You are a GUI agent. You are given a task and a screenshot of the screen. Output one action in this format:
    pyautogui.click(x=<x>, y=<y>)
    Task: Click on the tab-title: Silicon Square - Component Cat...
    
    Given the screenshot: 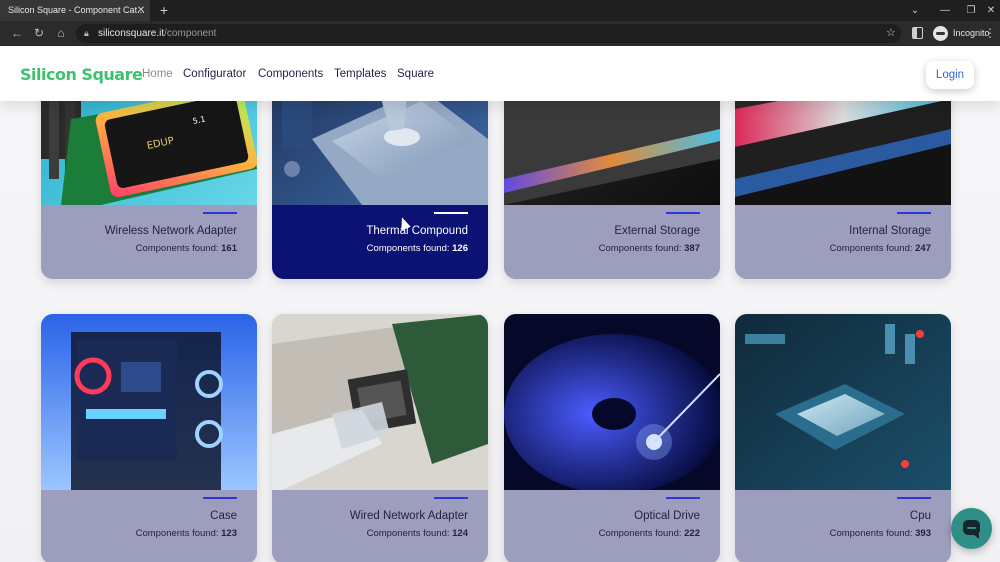 What is the action you would take?
    pyautogui.click(x=76, y=10)
    